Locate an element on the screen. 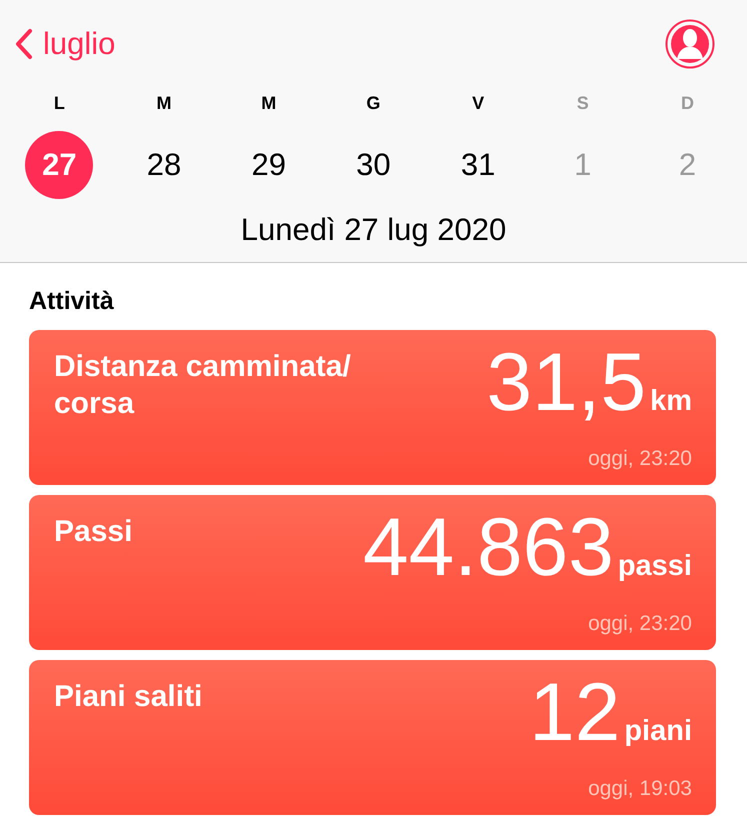  chevron-left-icon is located at coordinates (24, 44).